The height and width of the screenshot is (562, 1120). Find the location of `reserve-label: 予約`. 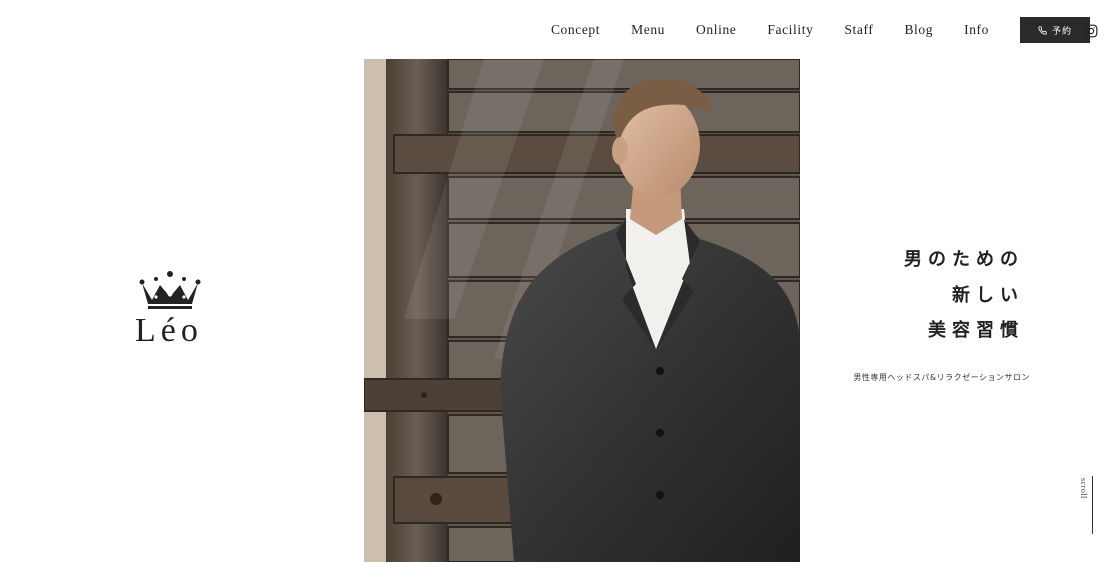

reserve-label: 予約 is located at coordinates (1061, 31).